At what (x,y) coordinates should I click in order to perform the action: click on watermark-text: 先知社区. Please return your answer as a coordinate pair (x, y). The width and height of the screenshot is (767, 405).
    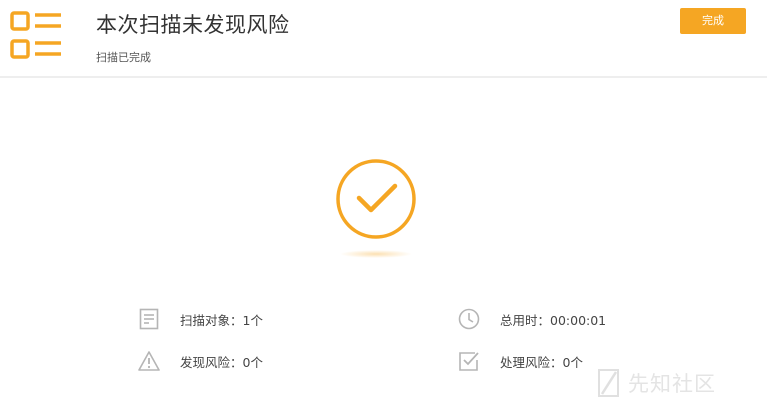
    Looking at the image, I should click on (672, 384).